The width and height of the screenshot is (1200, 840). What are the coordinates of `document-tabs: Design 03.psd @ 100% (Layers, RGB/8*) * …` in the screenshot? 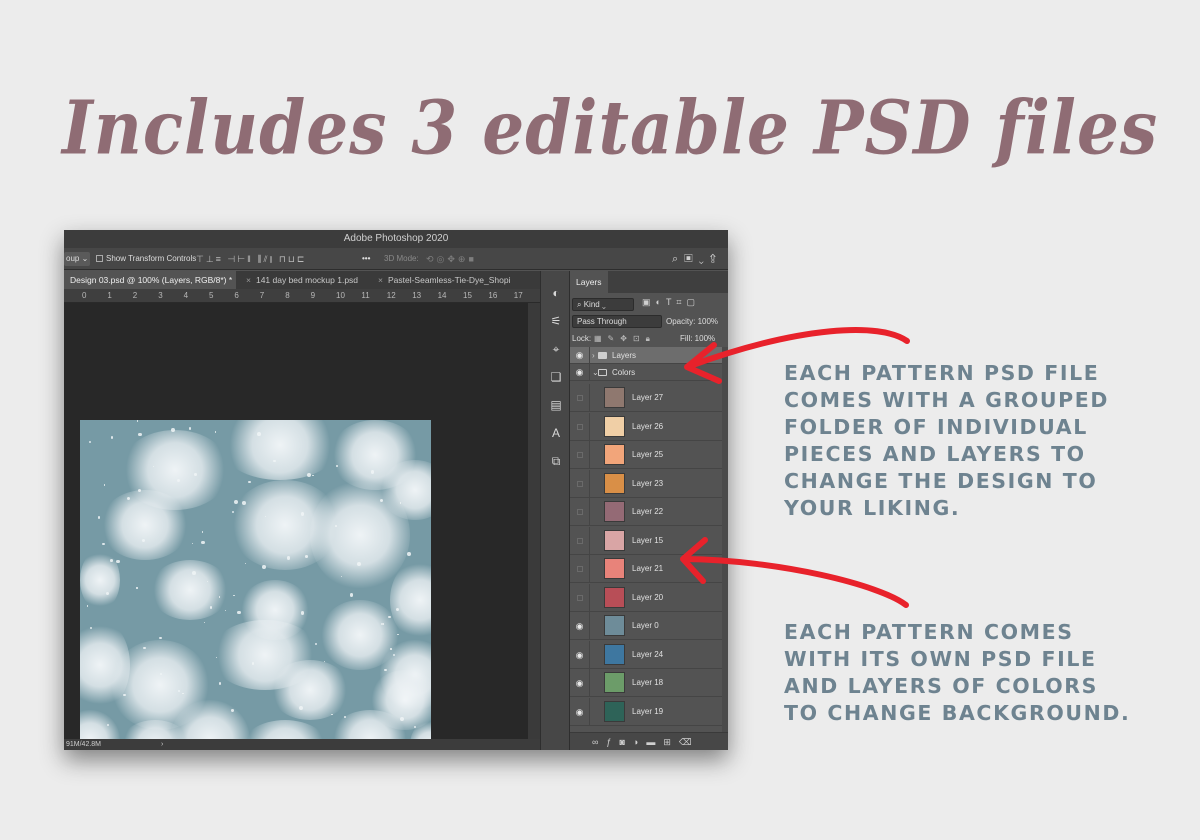 It's located at (302, 280).